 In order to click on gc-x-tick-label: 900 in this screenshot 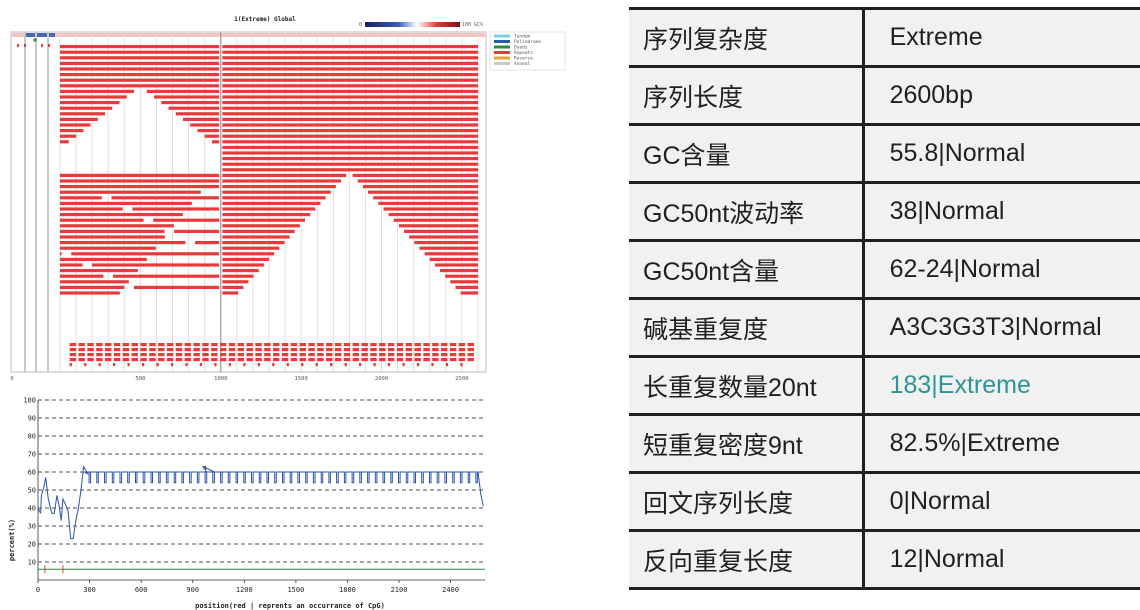, I will do `click(192, 590)`.